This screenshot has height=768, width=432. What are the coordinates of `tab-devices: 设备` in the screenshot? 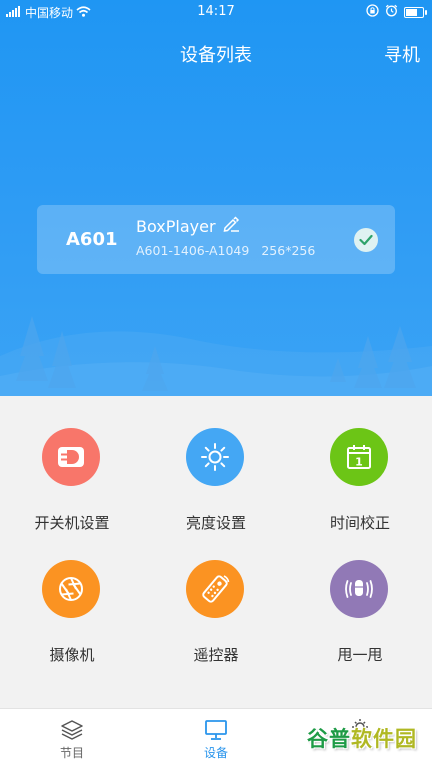 It's located at (216, 738).